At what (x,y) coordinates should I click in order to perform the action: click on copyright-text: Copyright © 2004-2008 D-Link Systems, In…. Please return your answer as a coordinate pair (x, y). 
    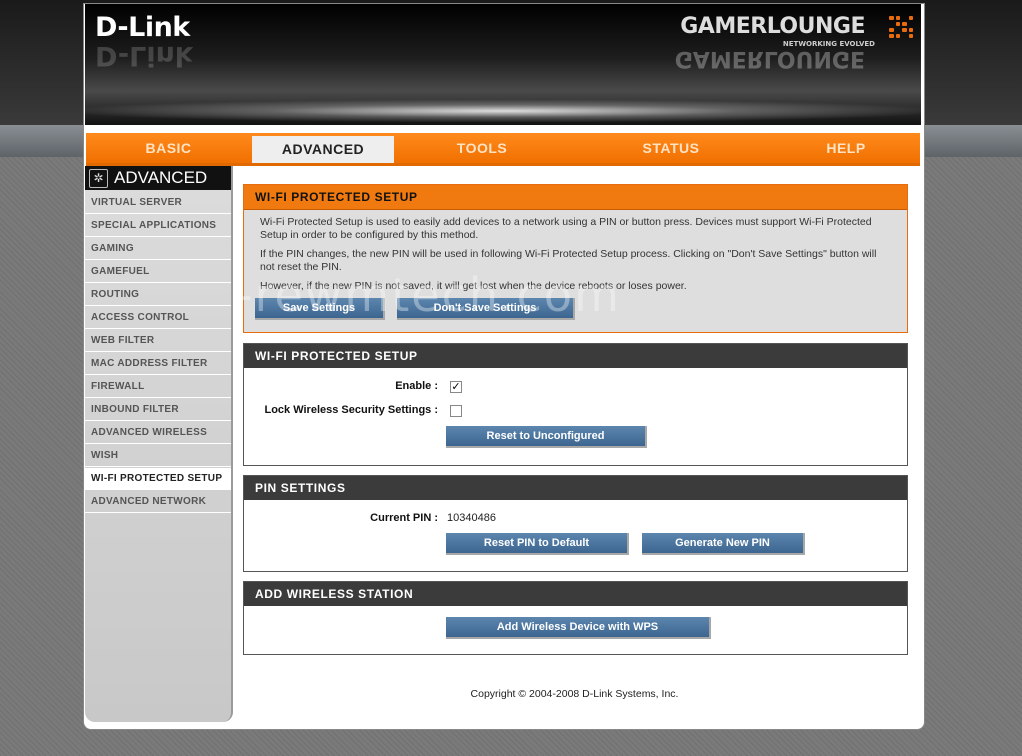
    Looking at the image, I should click on (574, 694).